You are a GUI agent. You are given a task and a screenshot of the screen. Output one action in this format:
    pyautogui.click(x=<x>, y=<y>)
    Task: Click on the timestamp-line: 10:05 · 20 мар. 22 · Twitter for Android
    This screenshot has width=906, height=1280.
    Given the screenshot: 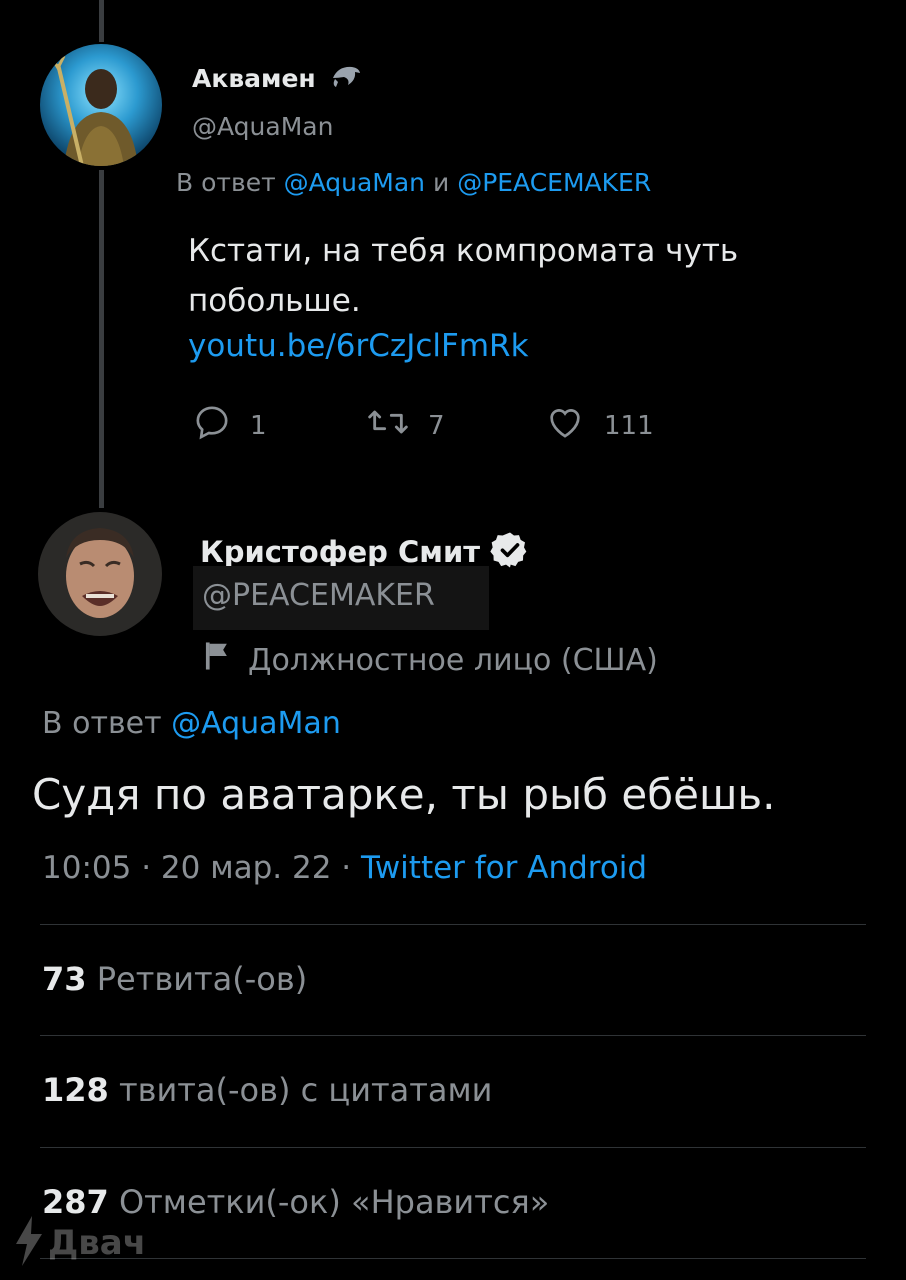 What is the action you would take?
    pyautogui.click(x=344, y=868)
    